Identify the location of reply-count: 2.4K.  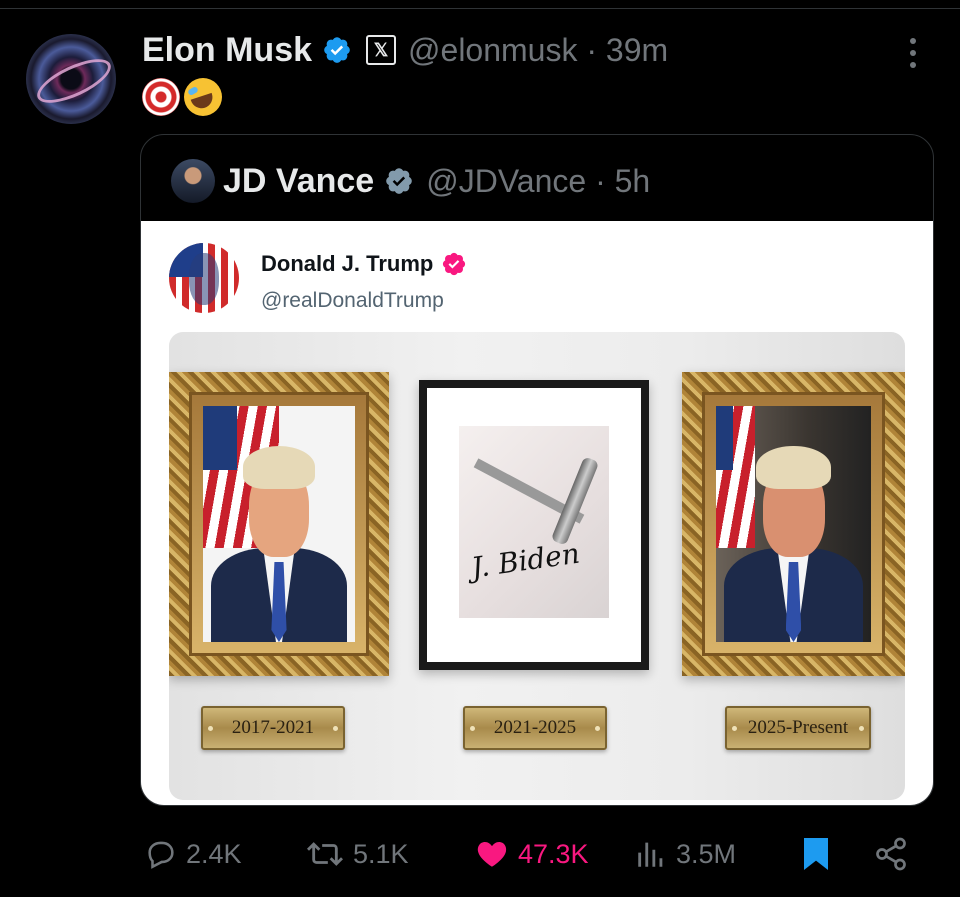
(214, 853).